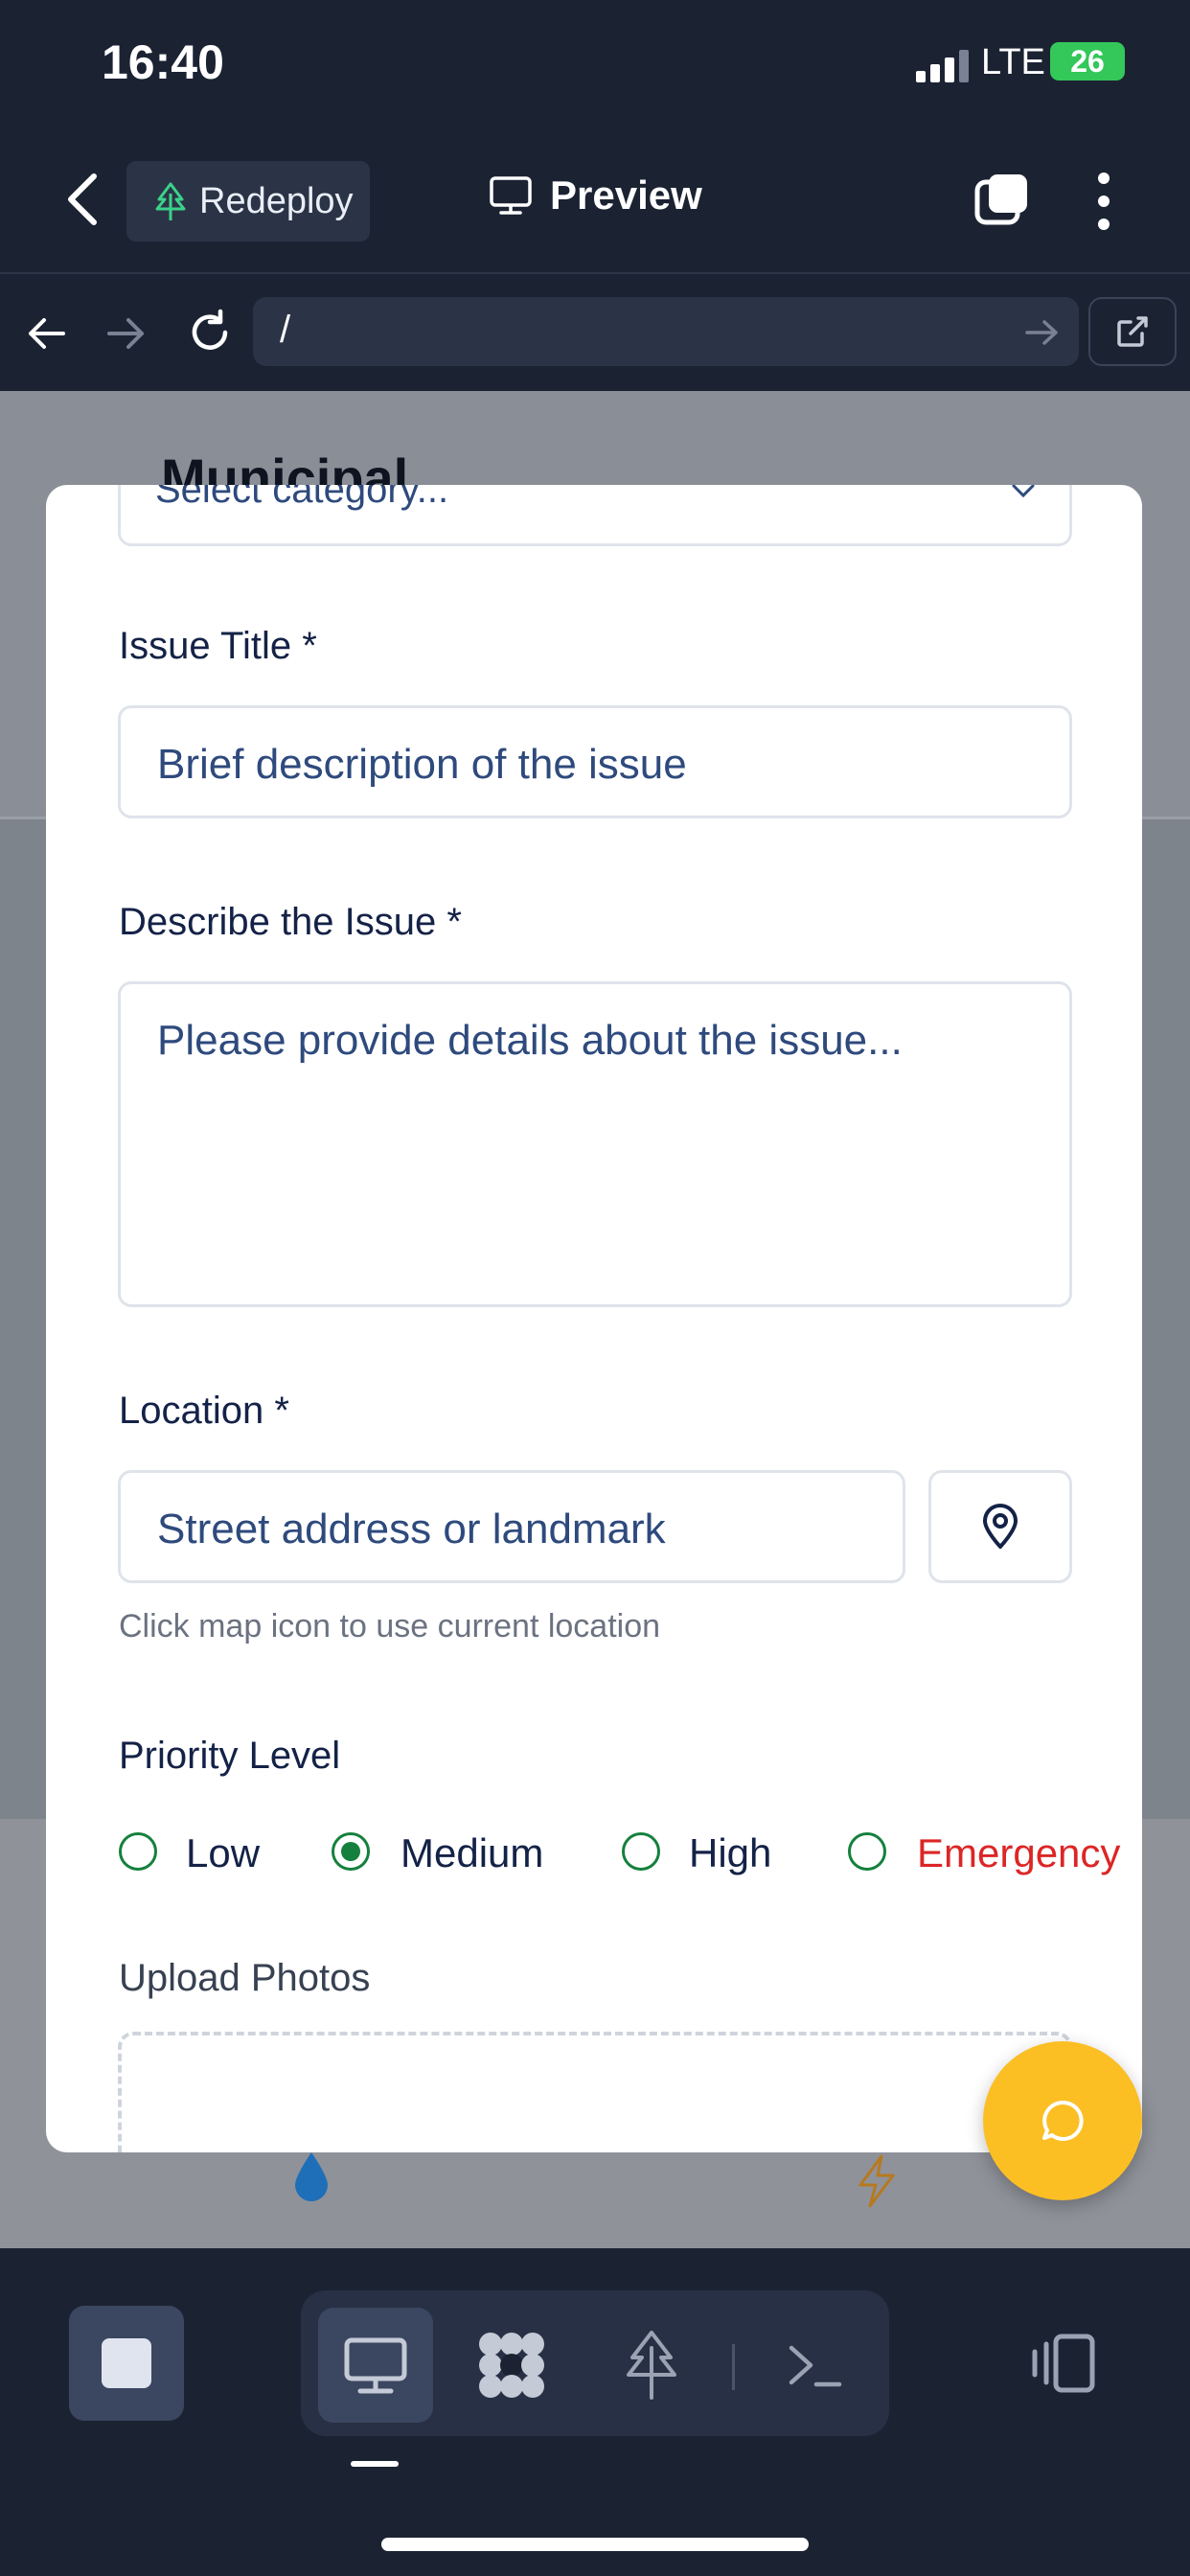  Describe the element at coordinates (204, 1411) in the screenshot. I see `location-label: Location *` at that location.